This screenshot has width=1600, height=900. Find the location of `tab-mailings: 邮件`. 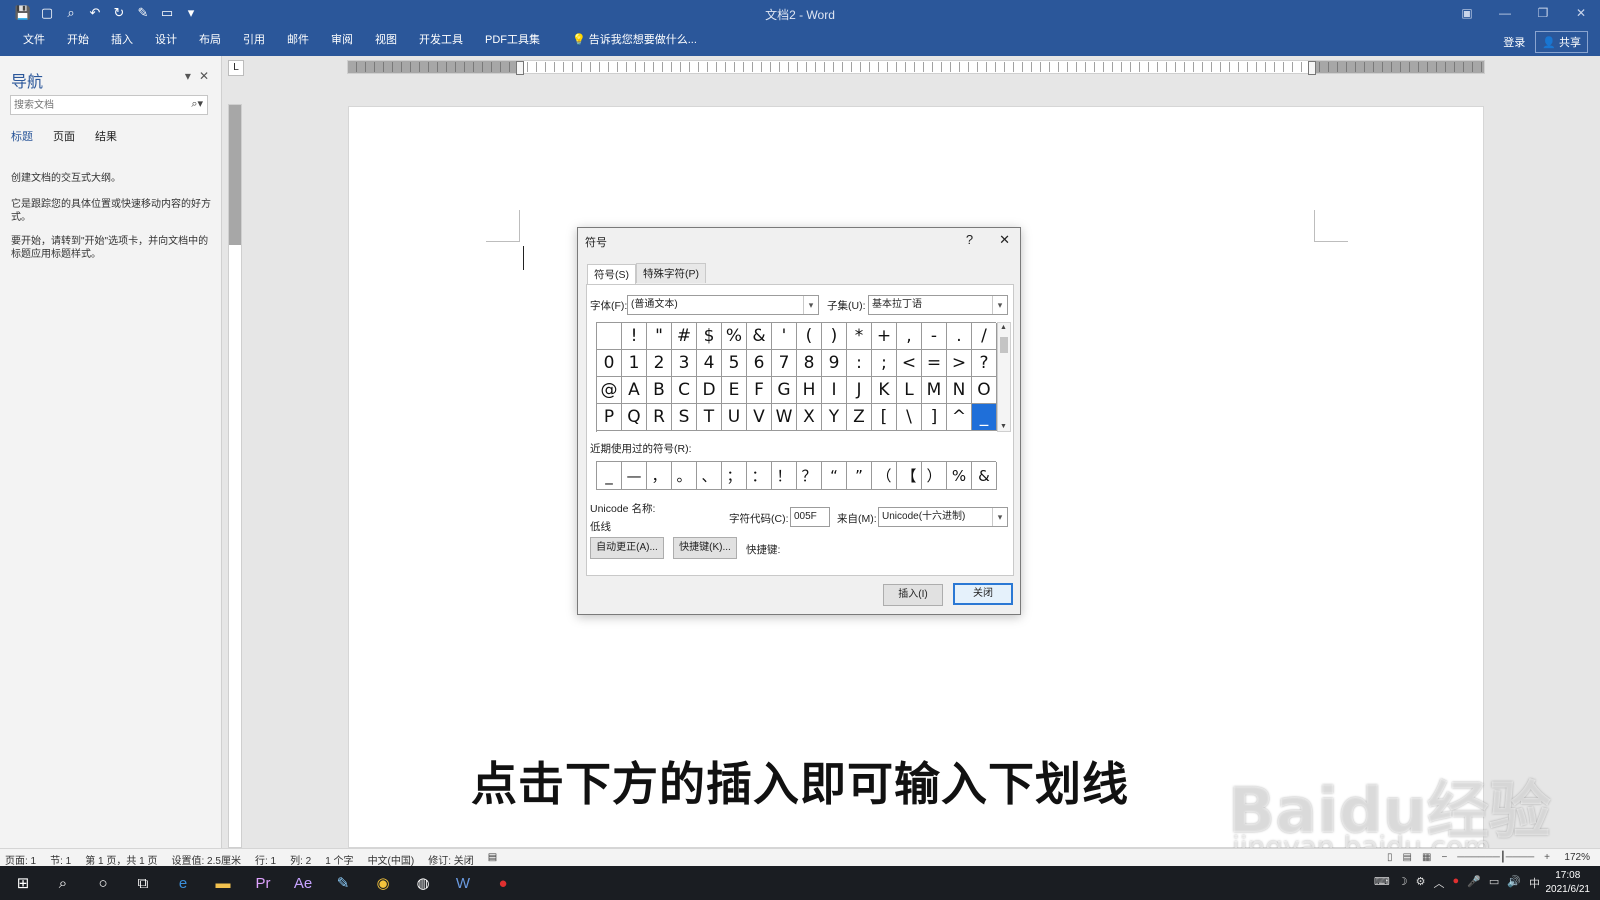

tab-mailings: 邮件 is located at coordinates (298, 40).